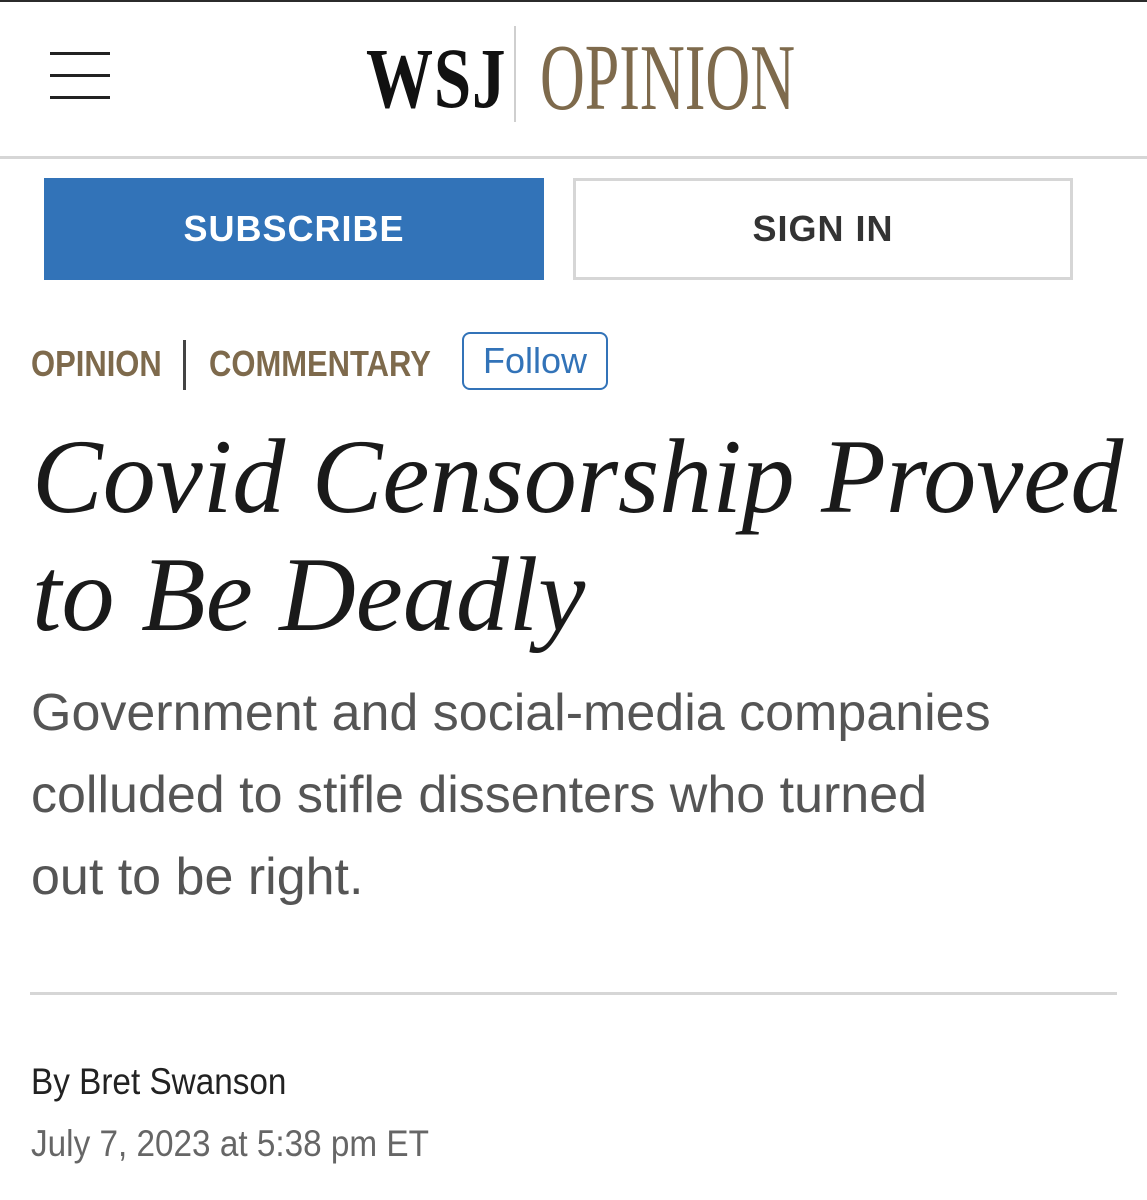 Image resolution: width=1147 pixels, height=1200 pixels. I want to click on hamburger-menu-icon, so click(80, 77).